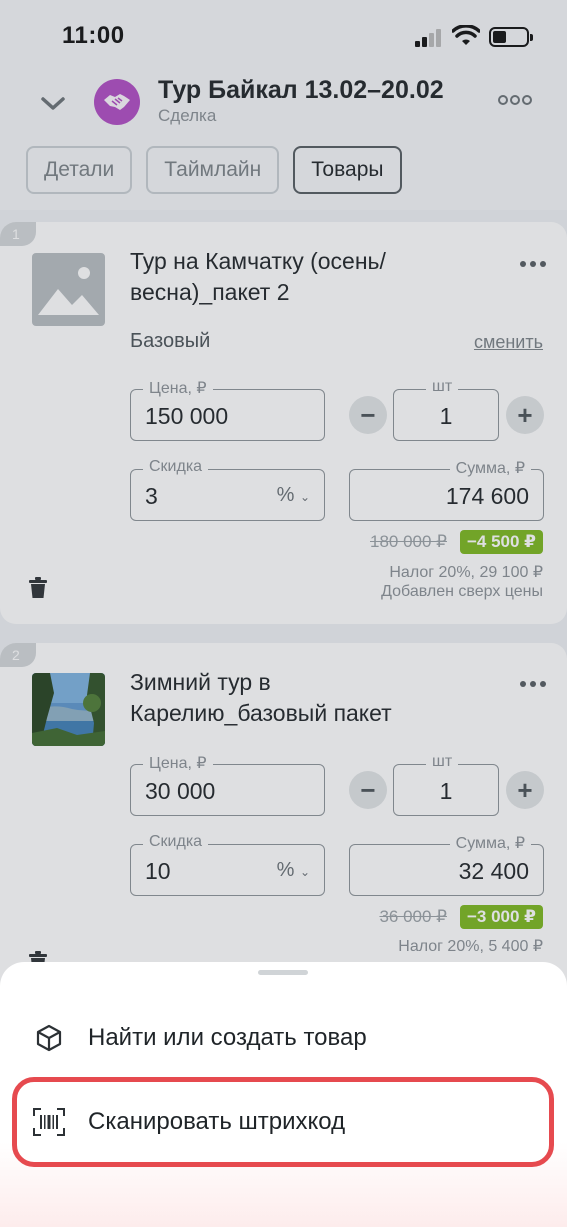 The image size is (567, 1227). What do you see at coordinates (49, 1122) in the screenshot?
I see `barcode-scan-icon` at bounding box center [49, 1122].